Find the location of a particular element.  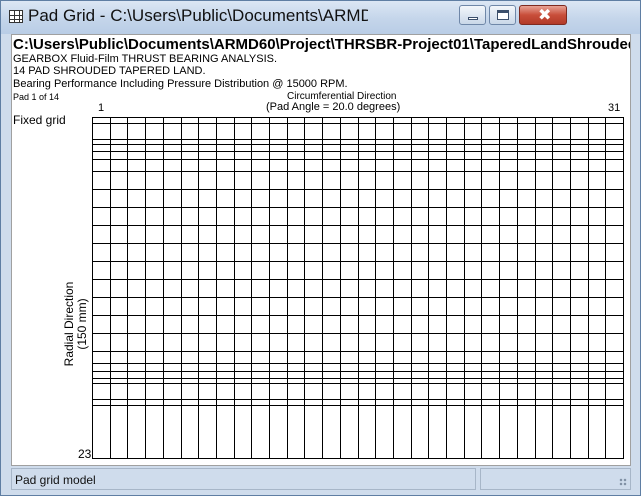

status-bar: Pad grid model is located at coordinates (321, 479).